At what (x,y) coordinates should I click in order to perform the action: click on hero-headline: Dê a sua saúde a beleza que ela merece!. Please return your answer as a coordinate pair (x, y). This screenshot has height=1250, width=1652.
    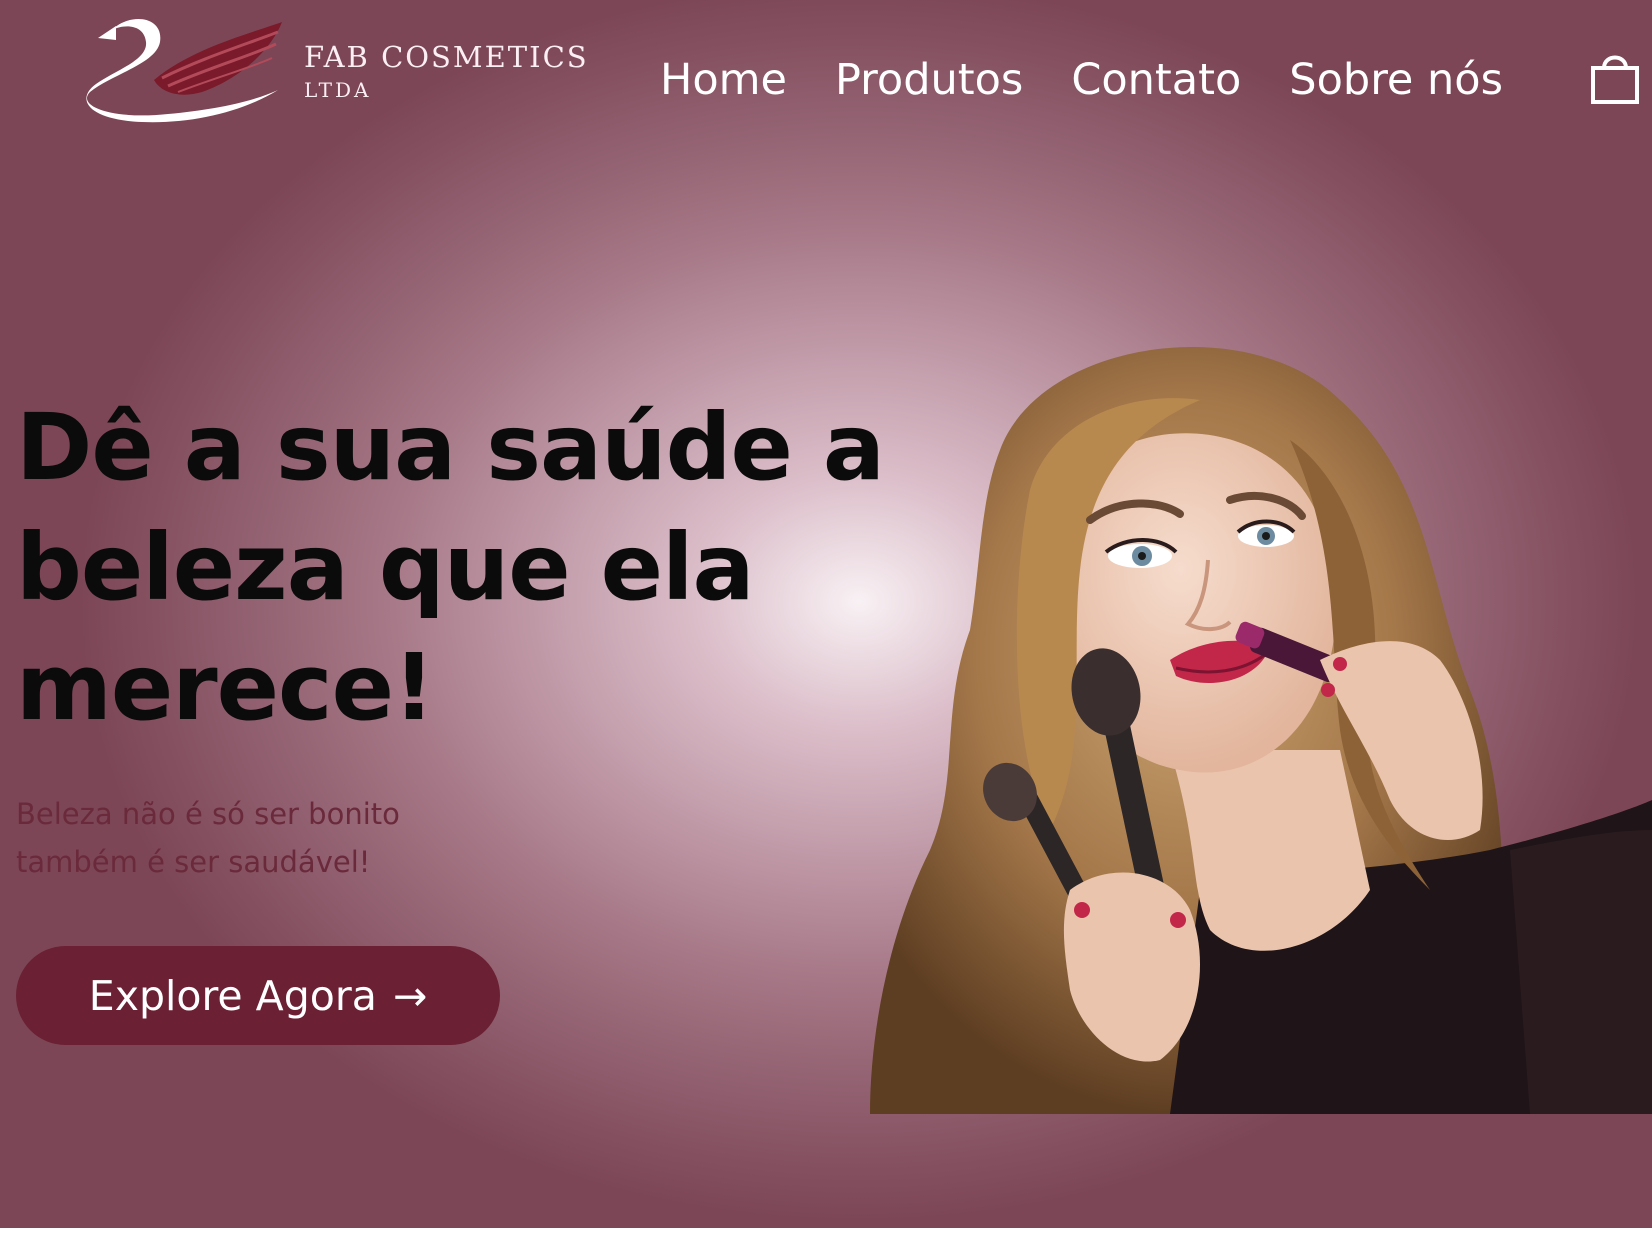
    Looking at the image, I should click on (450, 567).